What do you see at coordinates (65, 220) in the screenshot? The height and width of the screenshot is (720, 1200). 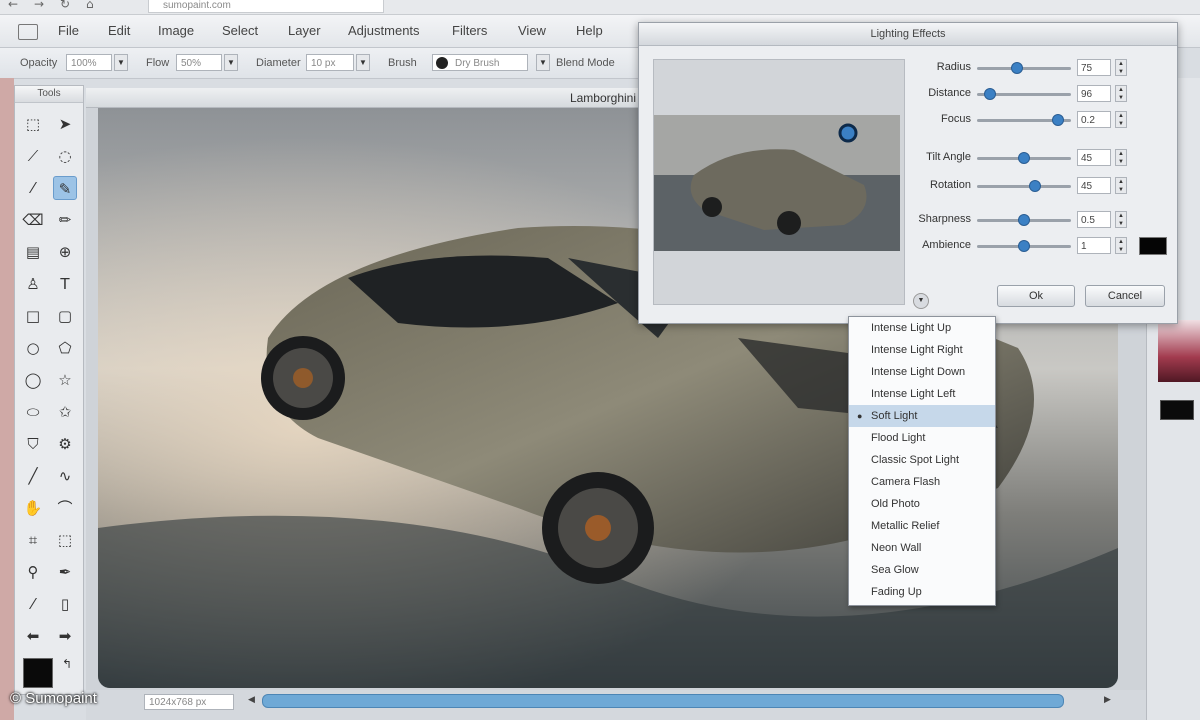 I see `pencil-icon: ✏` at bounding box center [65, 220].